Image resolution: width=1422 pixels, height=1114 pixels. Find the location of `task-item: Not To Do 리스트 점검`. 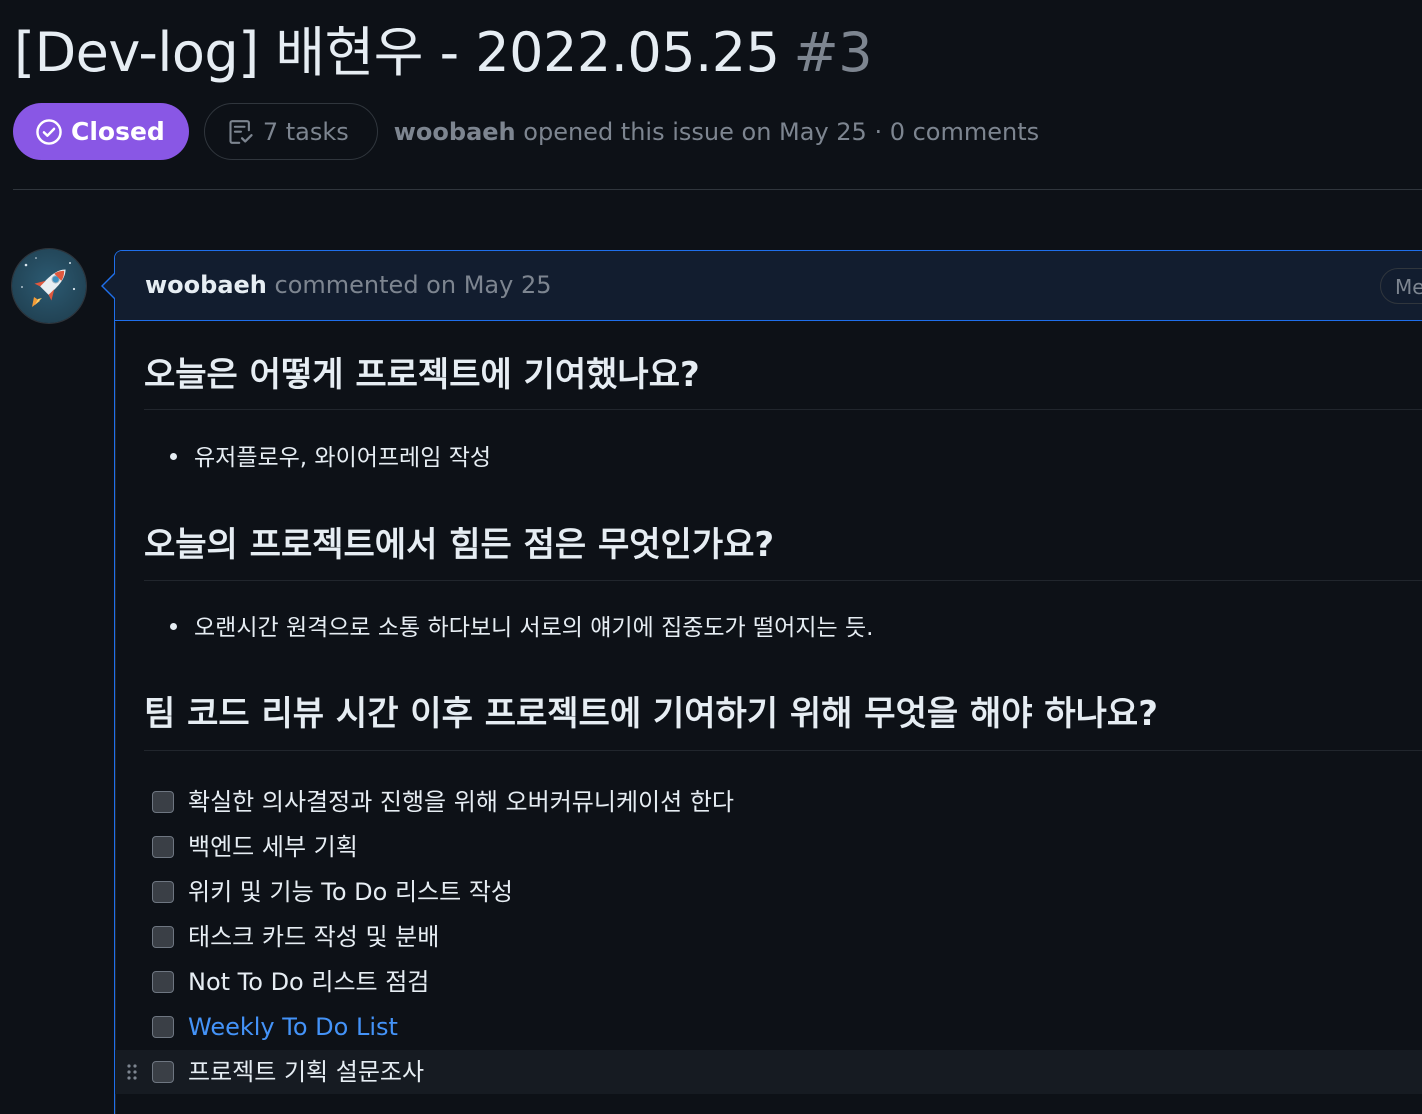

task-item: Not To Do 리스트 점검 is located at coordinates (768, 982).